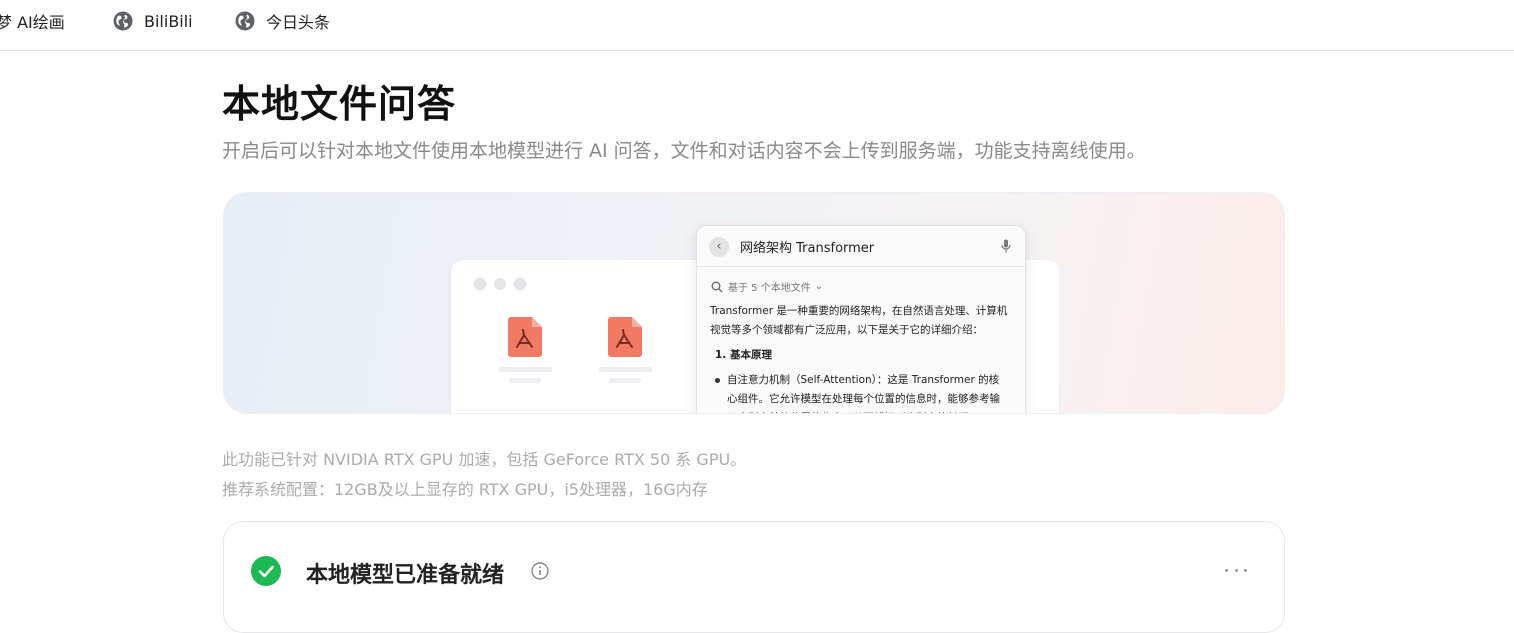 Image resolution: width=1514 pixels, height=633 pixels. I want to click on chat-header: ‹ 网络架构 Transformer, so click(861, 246).